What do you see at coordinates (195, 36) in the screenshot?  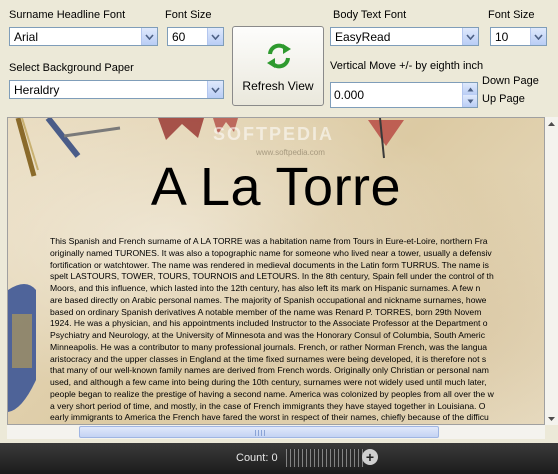 I see `headline-size-select: 60` at bounding box center [195, 36].